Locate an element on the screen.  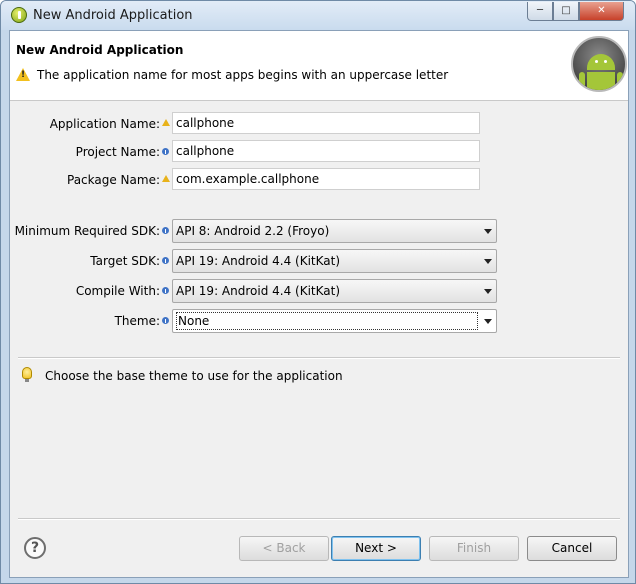
back-button: < Back is located at coordinates (284, 548).